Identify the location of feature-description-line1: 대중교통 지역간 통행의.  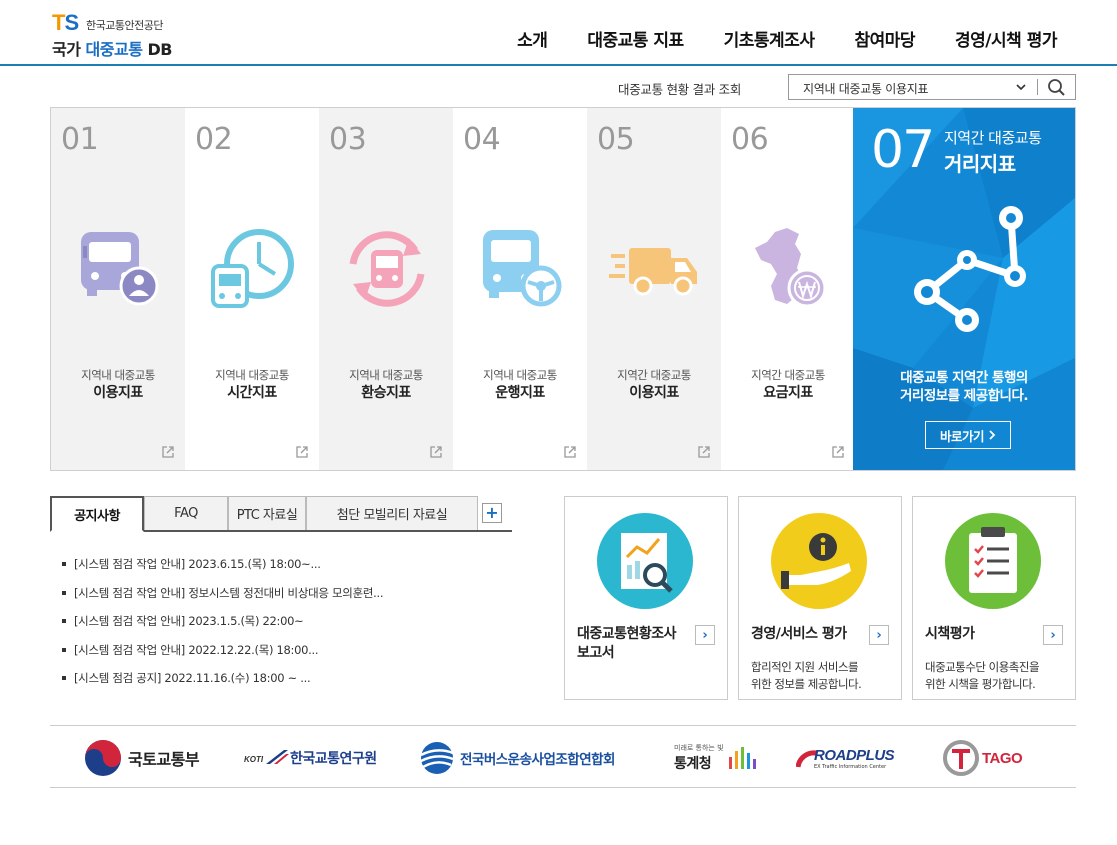
(964, 378).